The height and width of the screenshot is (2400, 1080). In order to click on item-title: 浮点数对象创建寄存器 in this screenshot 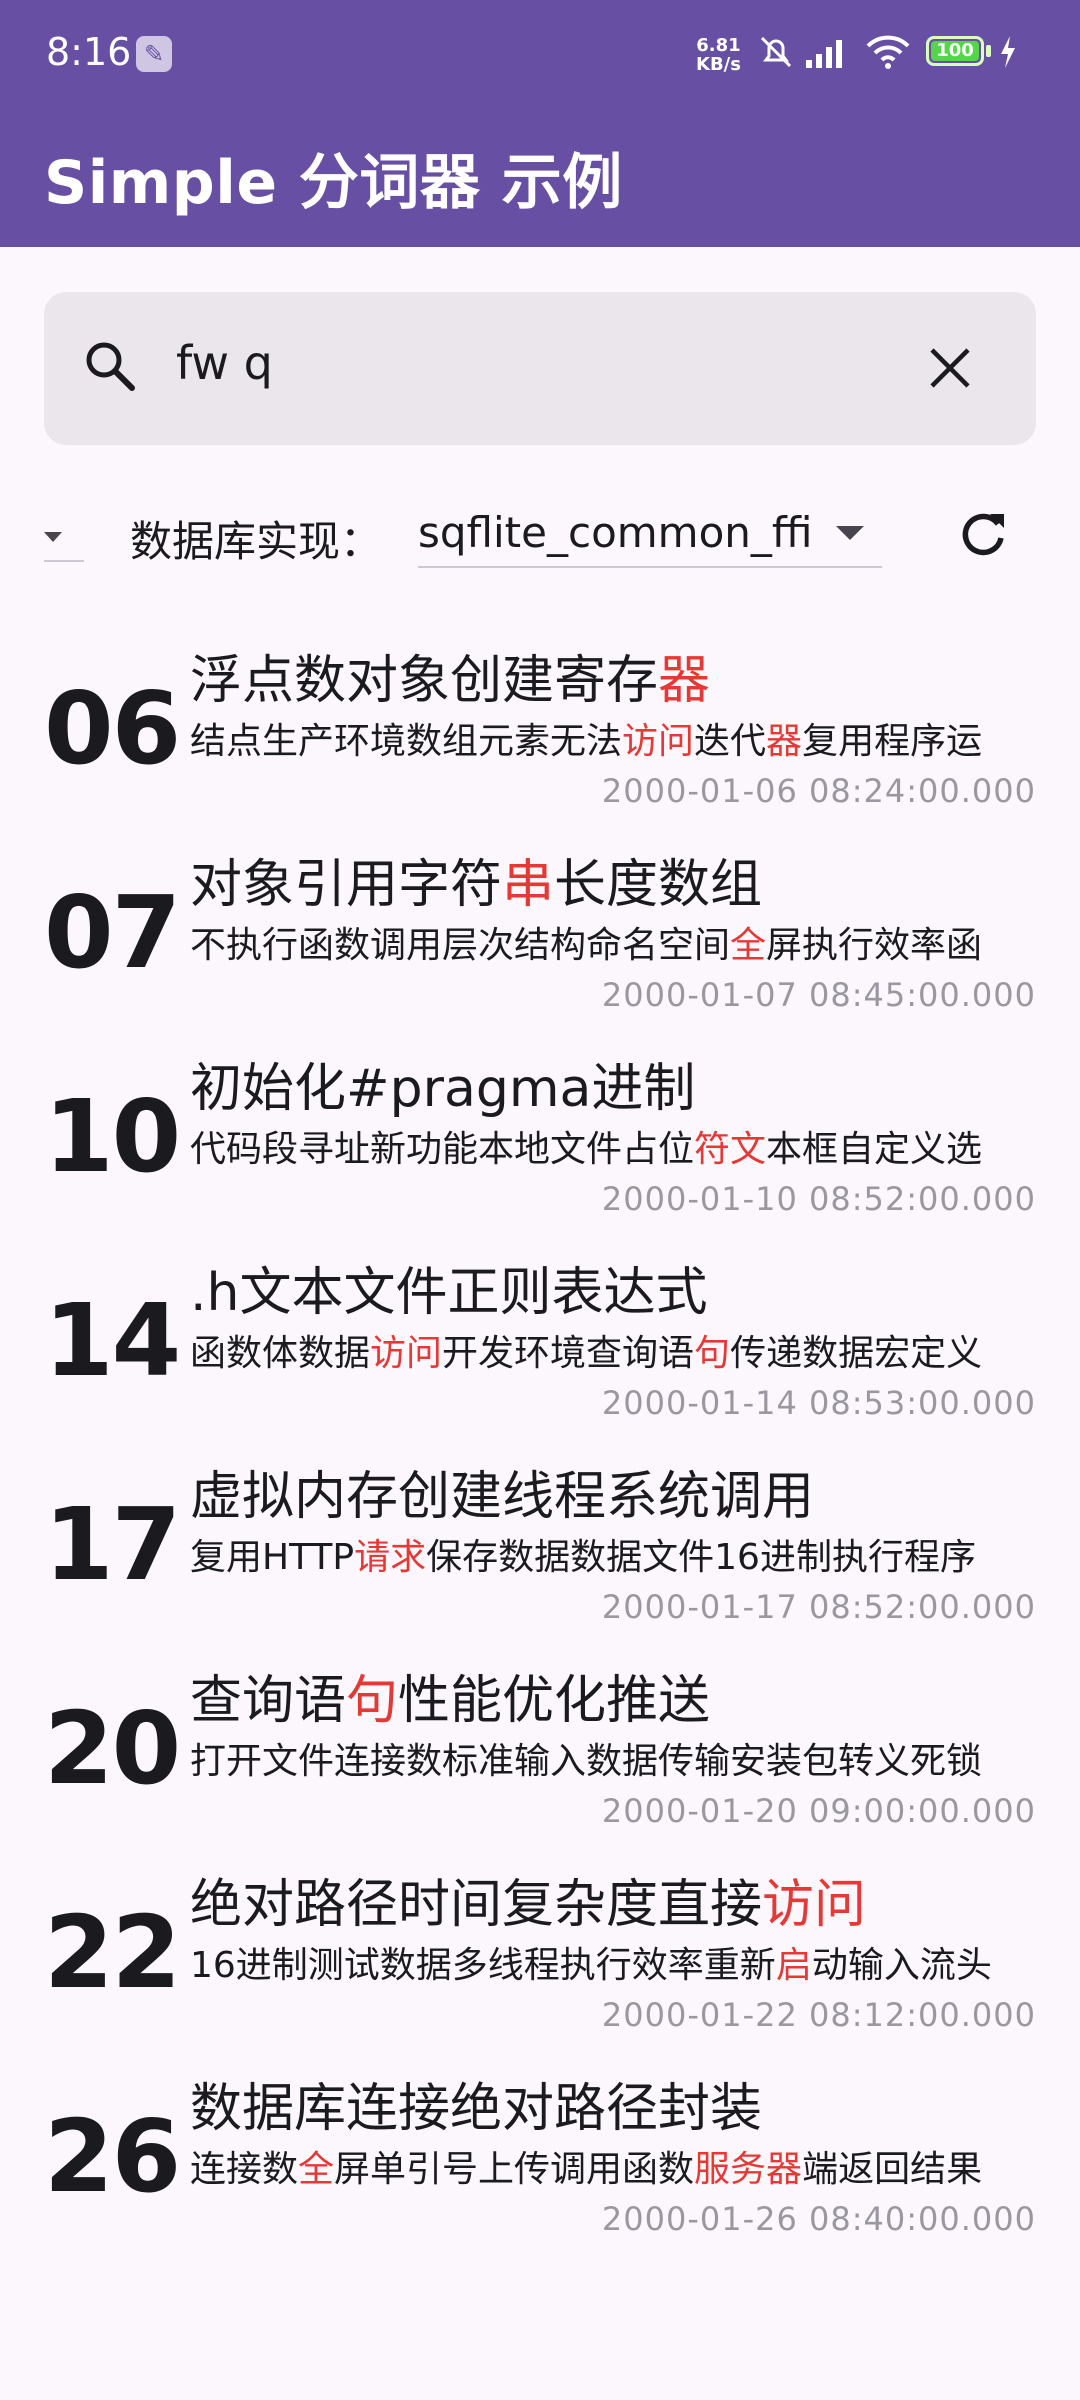, I will do `click(450, 681)`.